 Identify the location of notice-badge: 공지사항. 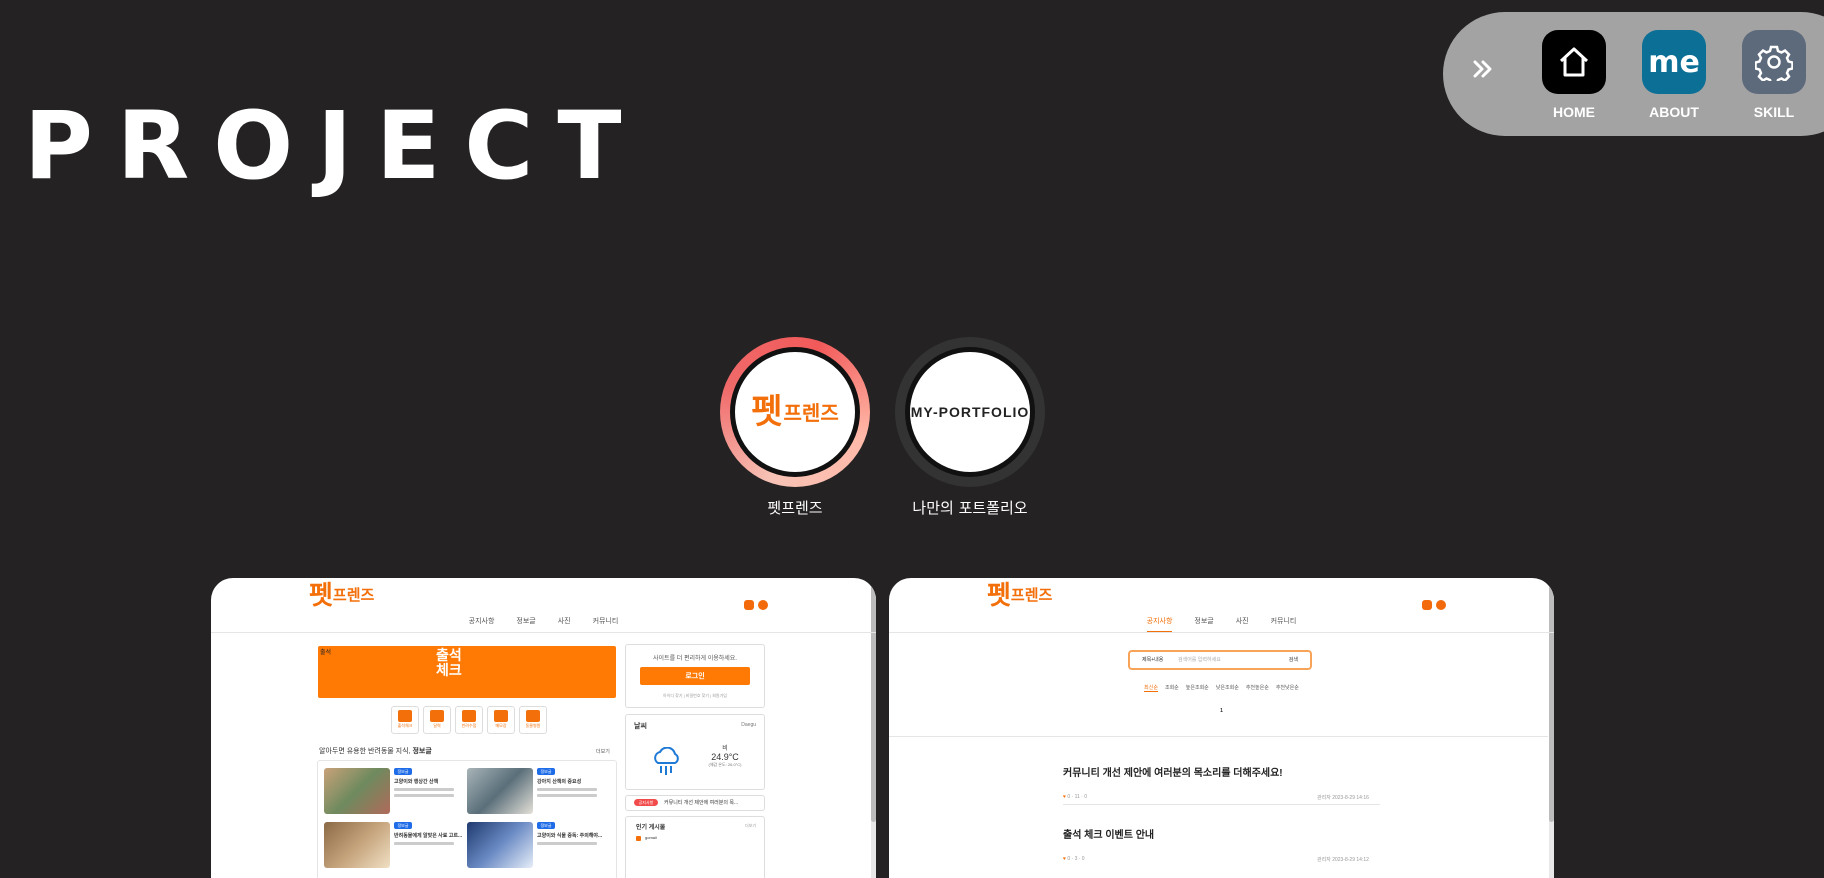
(646, 802).